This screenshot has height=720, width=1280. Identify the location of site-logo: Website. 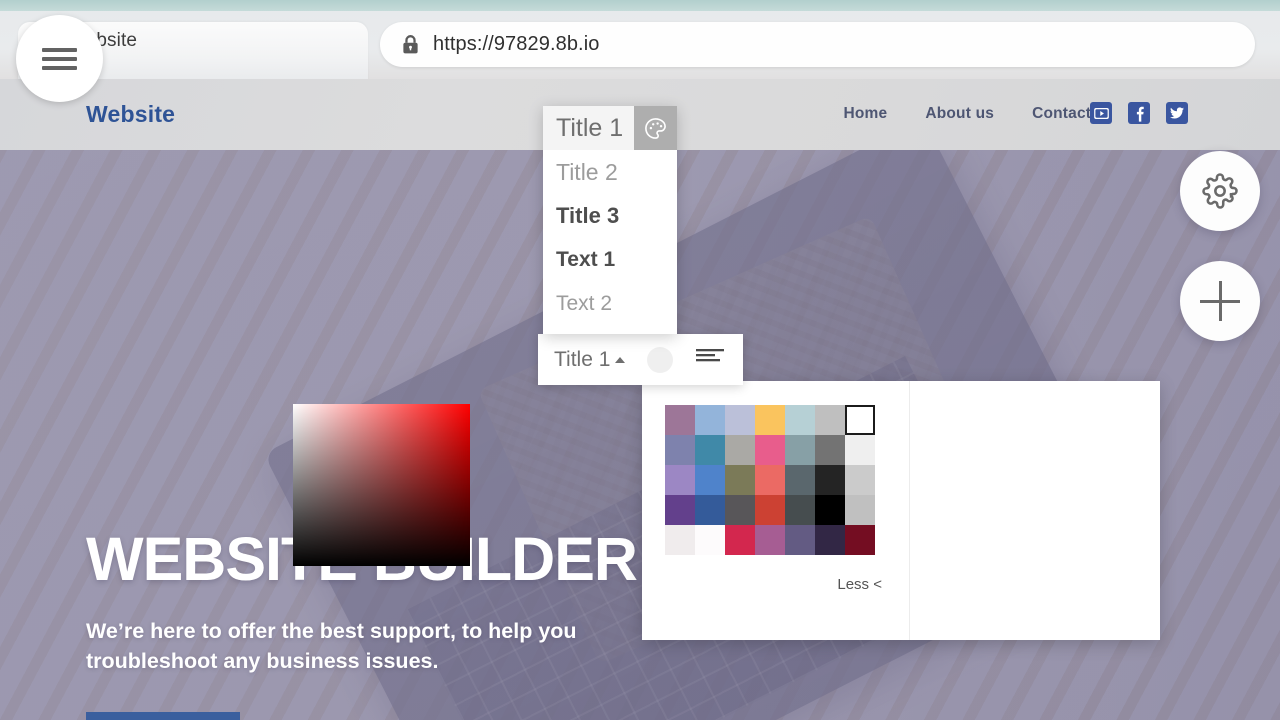
(130, 114).